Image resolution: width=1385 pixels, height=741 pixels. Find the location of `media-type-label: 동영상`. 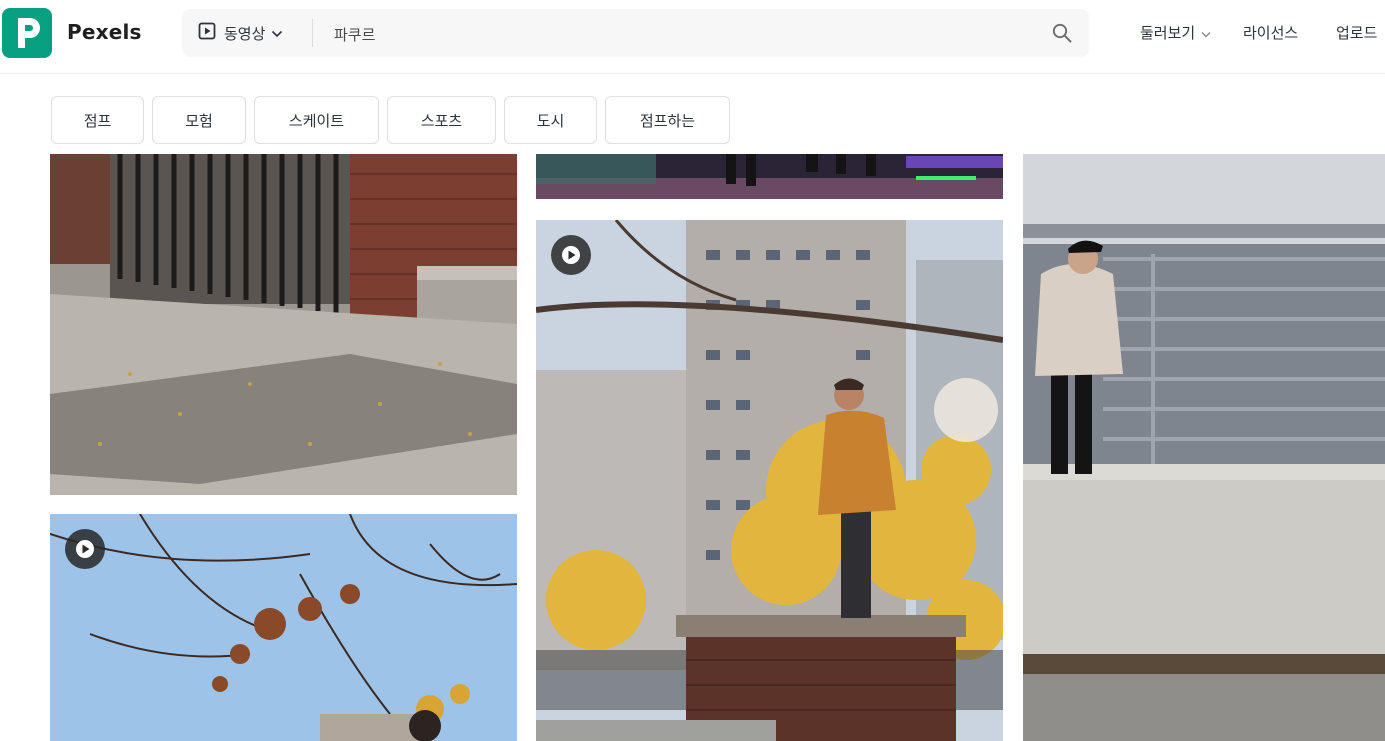

media-type-label: 동영상 is located at coordinates (245, 33).